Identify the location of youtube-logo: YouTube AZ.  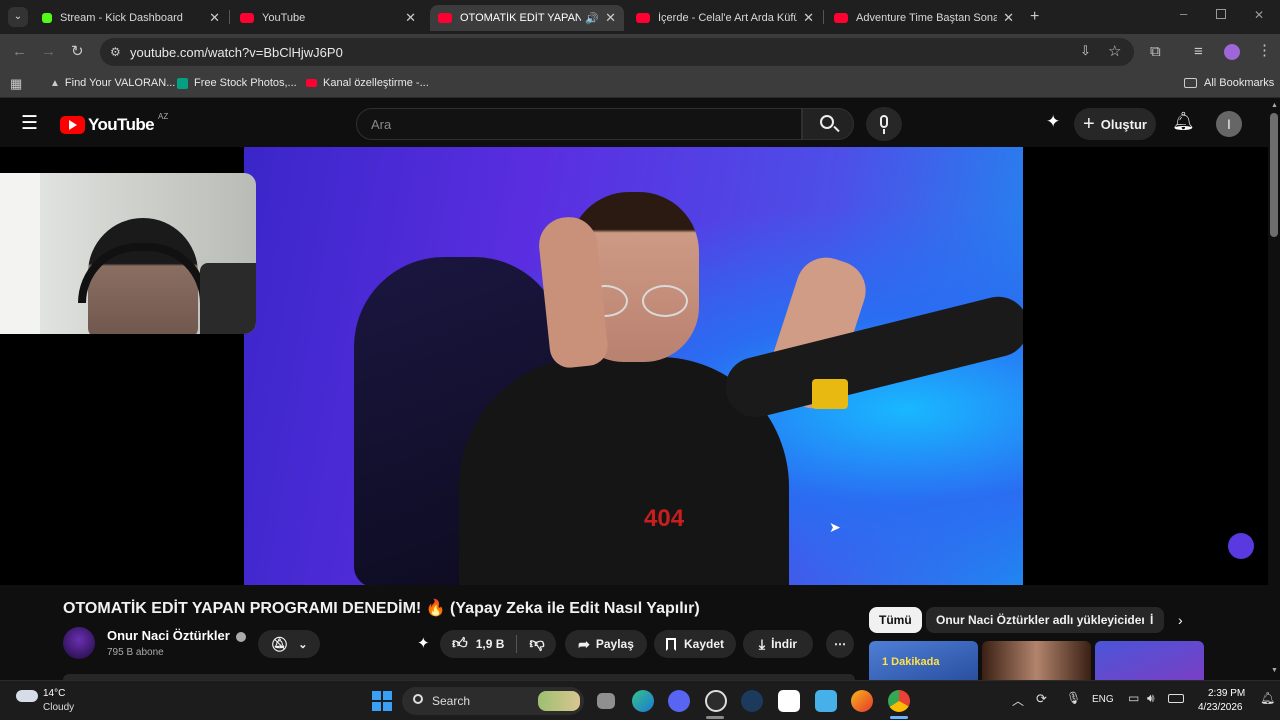
(114, 123).